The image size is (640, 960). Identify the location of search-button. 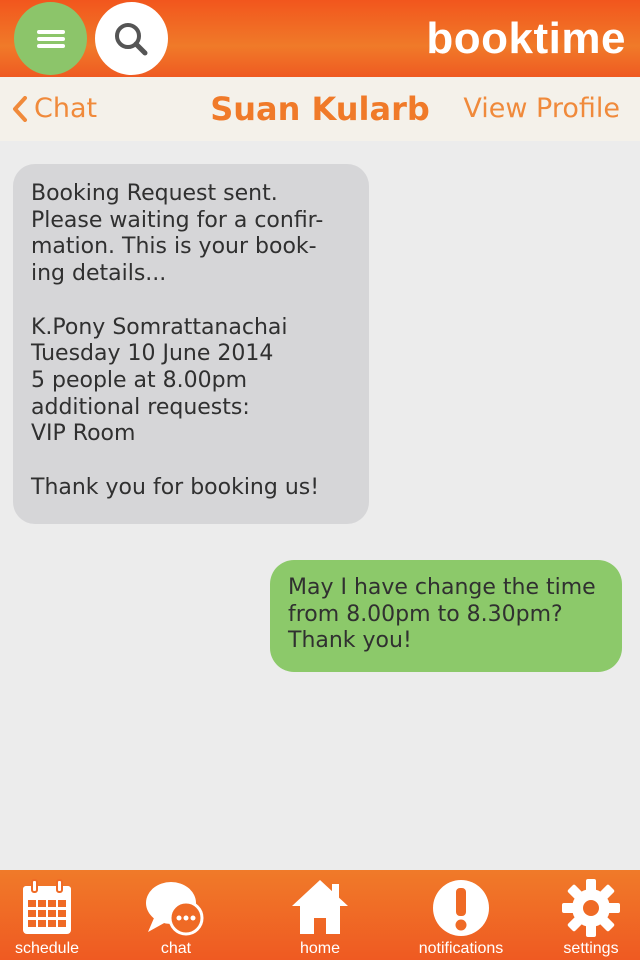
(131, 38).